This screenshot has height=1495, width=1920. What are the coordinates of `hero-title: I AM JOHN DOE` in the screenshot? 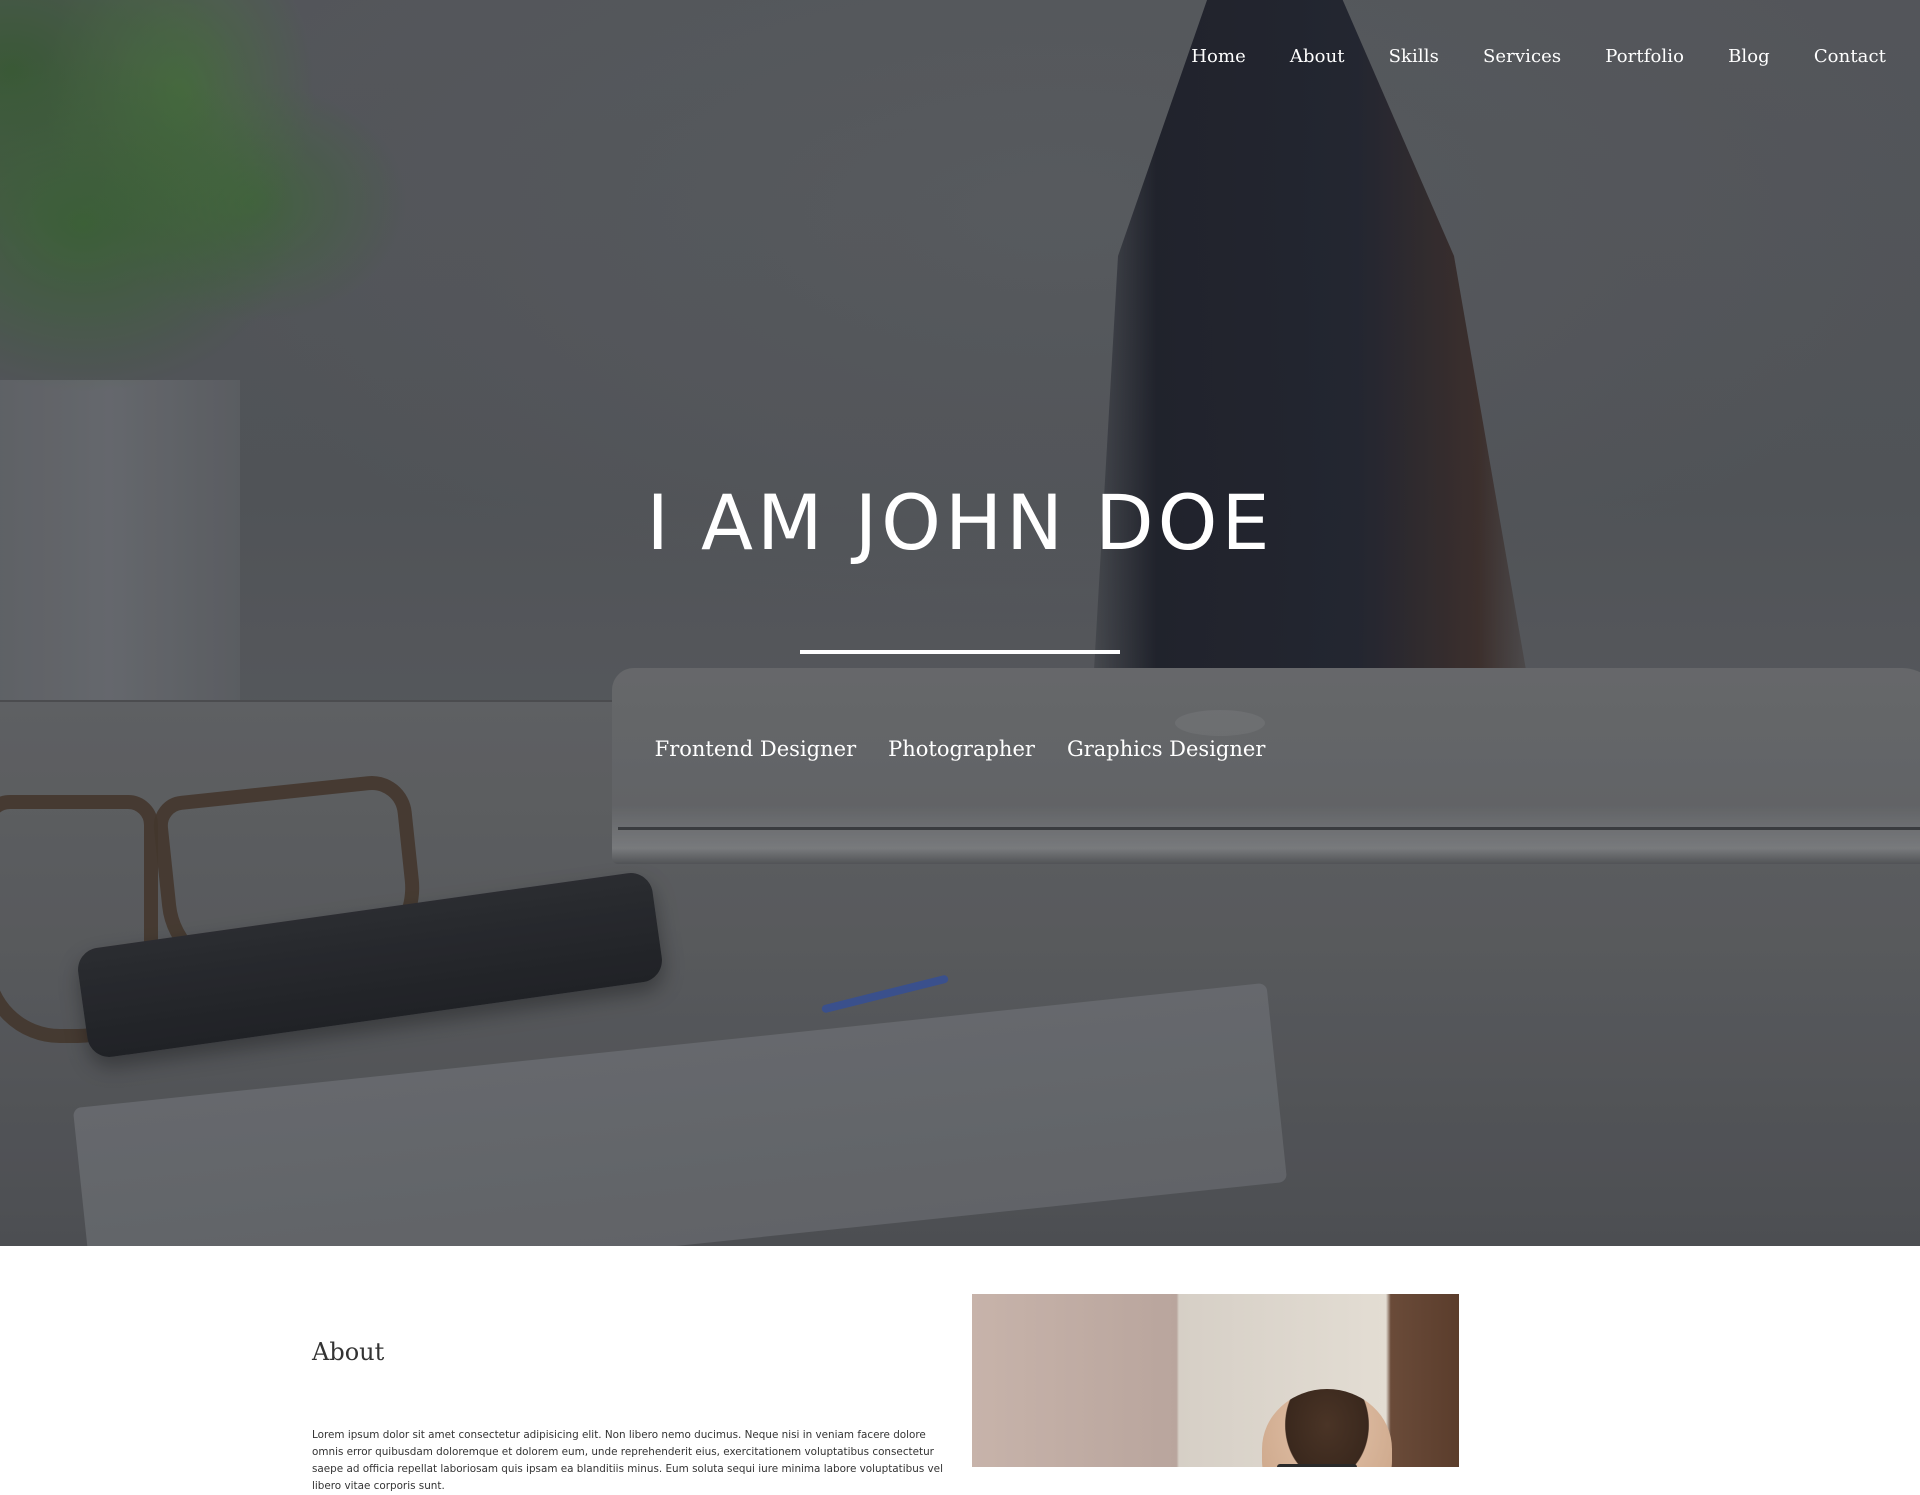 It's located at (960, 522).